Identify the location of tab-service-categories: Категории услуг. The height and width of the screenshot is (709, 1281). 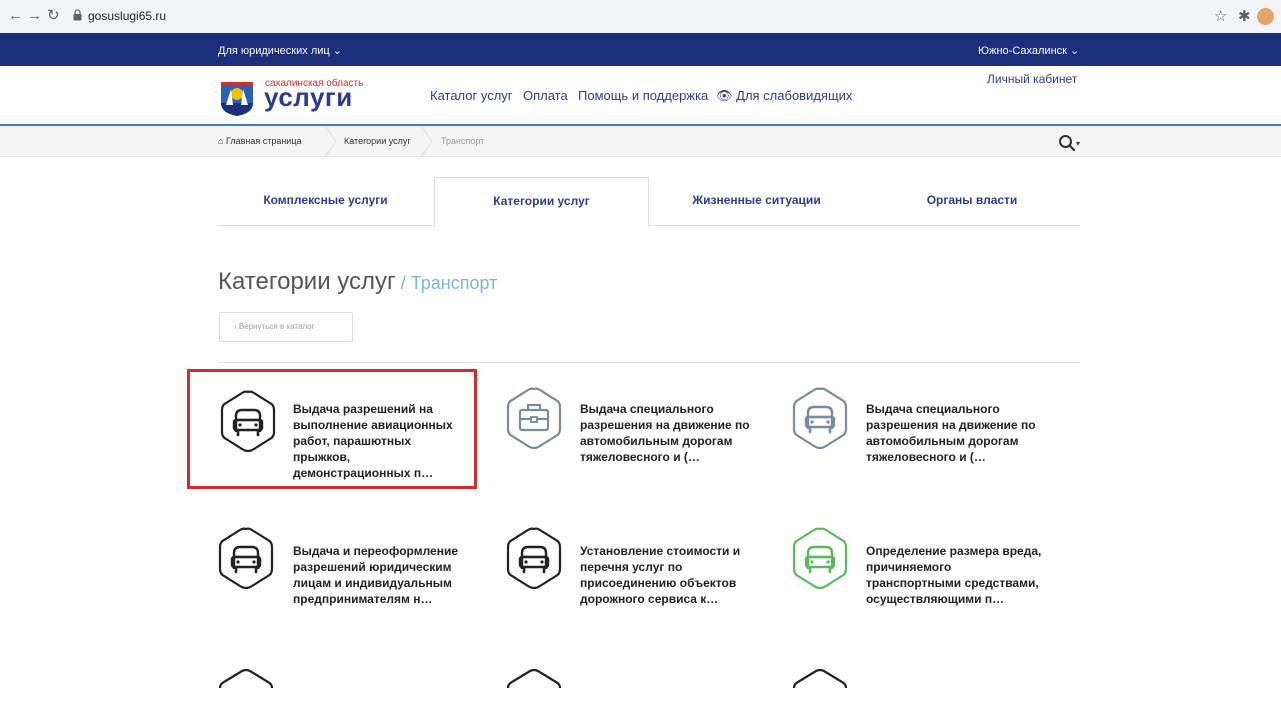
(541, 202).